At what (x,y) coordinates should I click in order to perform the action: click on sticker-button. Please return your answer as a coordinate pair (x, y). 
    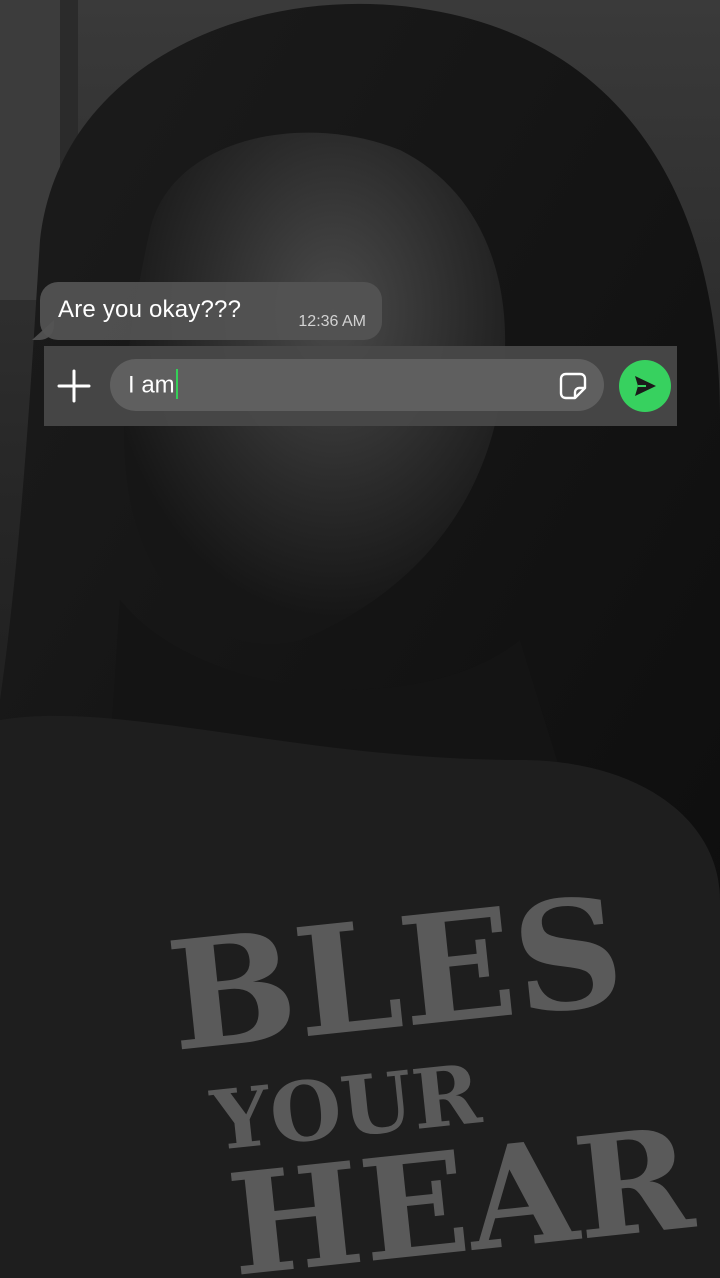
    Looking at the image, I should click on (573, 386).